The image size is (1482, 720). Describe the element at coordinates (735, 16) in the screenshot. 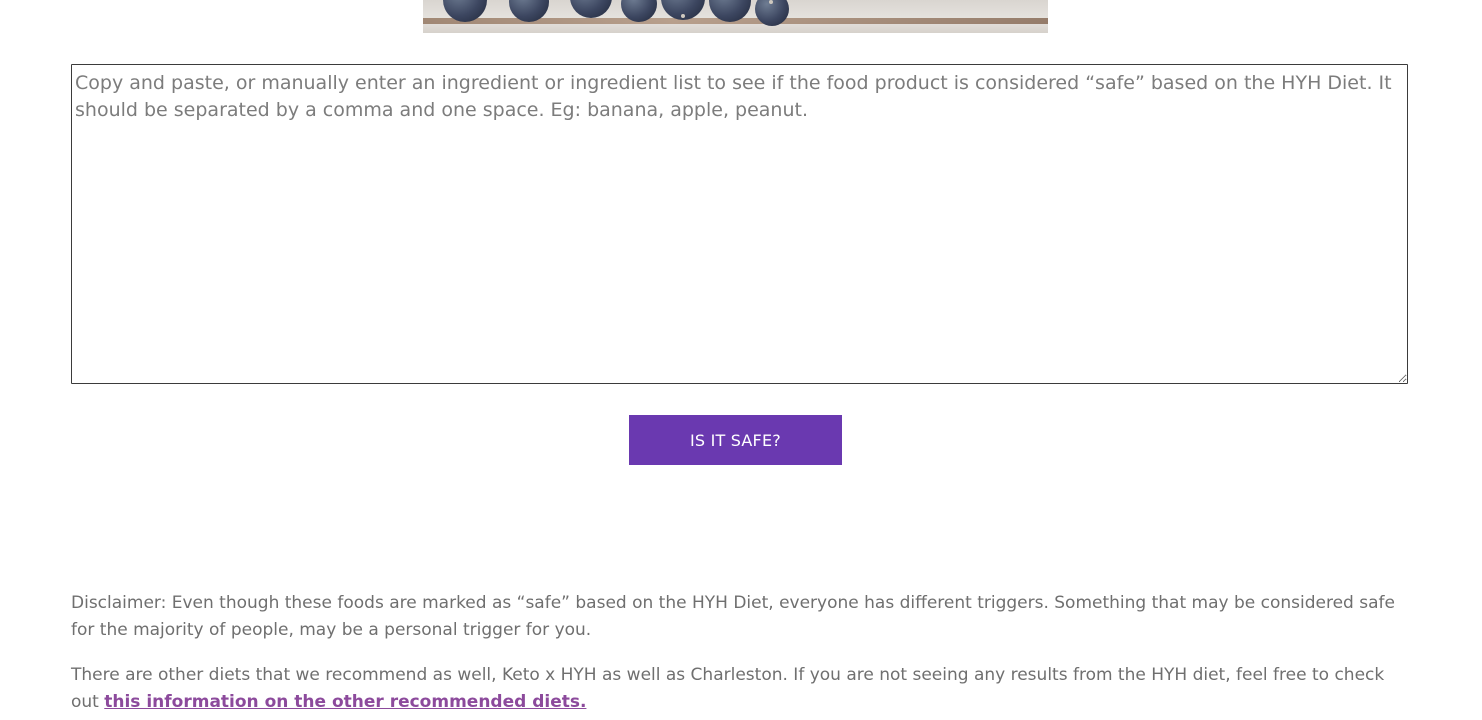

I see `hero-image` at that location.